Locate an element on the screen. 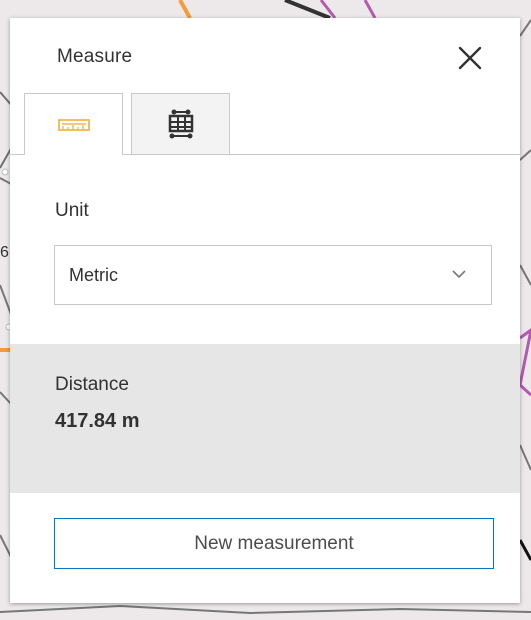 The height and width of the screenshot is (620, 531). new-measurement-button: New measurement is located at coordinates (274, 543).